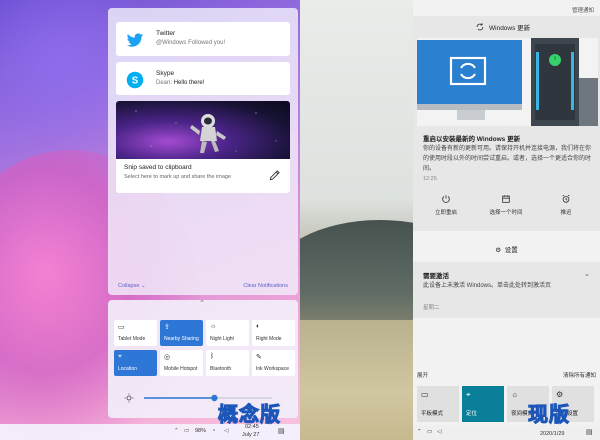  What do you see at coordinates (432, 414) in the screenshot?
I see `quick-action-label: 平板模式` at bounding box center [432, 414].